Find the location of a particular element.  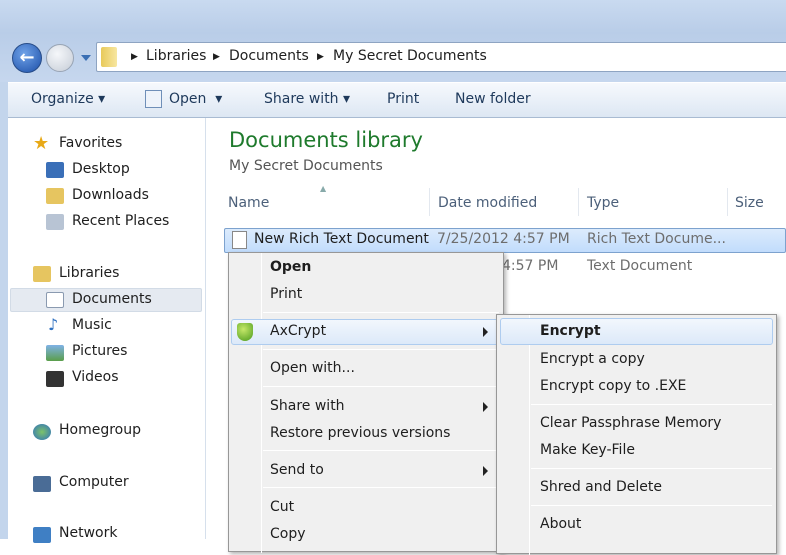

column-header-size: Size is located at coordinates (749, 203).